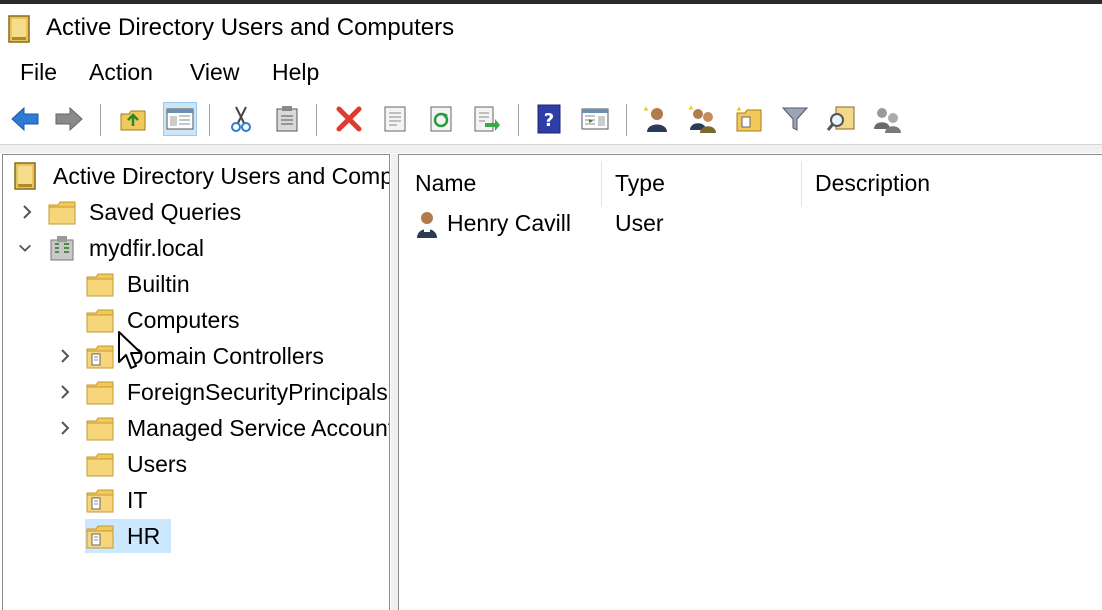 The width and height of the screenshot is (1102, 610). What do you see at coordinates (487, 119) in the screenshot?
I see `export-list-icon` at bounding box center [487, 119].